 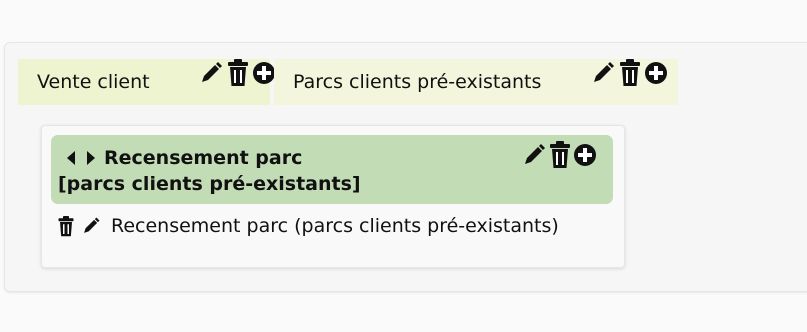 I want to click on card-title-line2: [parcs clients pré-existants], so click(x=209, y=184).